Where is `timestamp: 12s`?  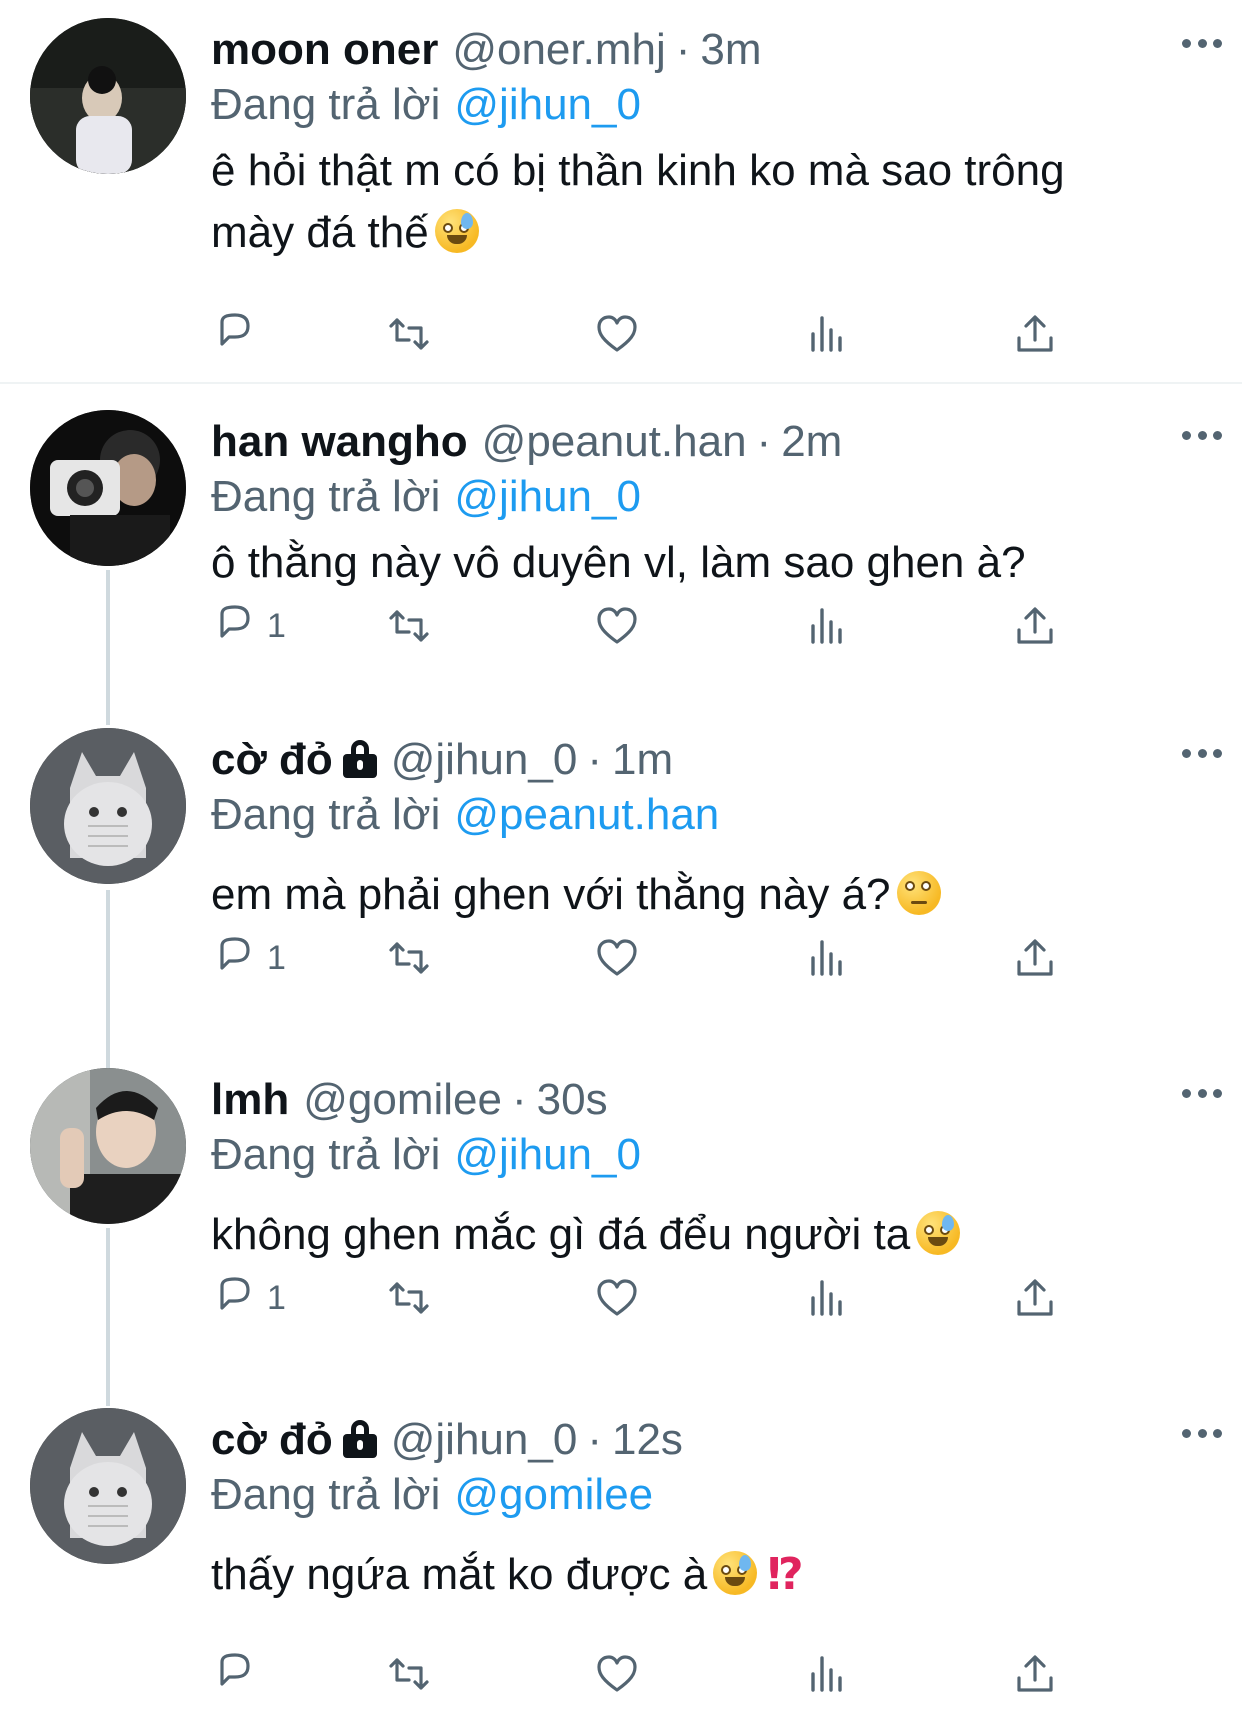
timestamp: 12s is located at coordinates (647, 1440).